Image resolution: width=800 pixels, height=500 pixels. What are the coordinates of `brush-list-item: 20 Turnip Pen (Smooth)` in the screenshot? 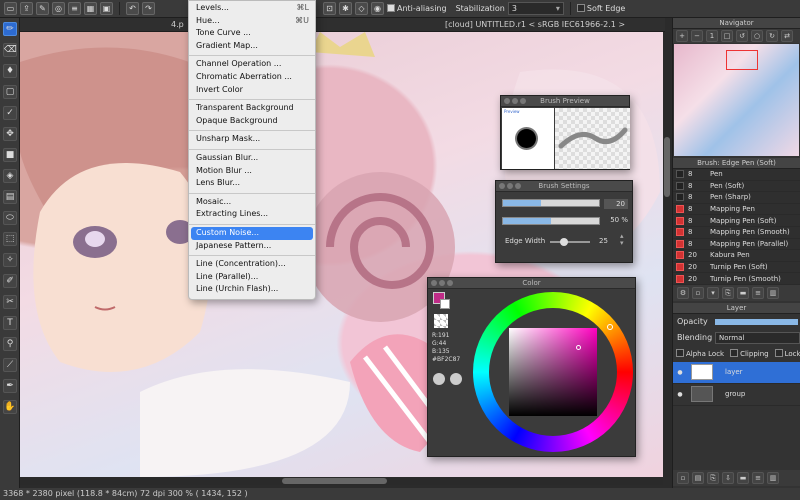 It's located at (736, 279).